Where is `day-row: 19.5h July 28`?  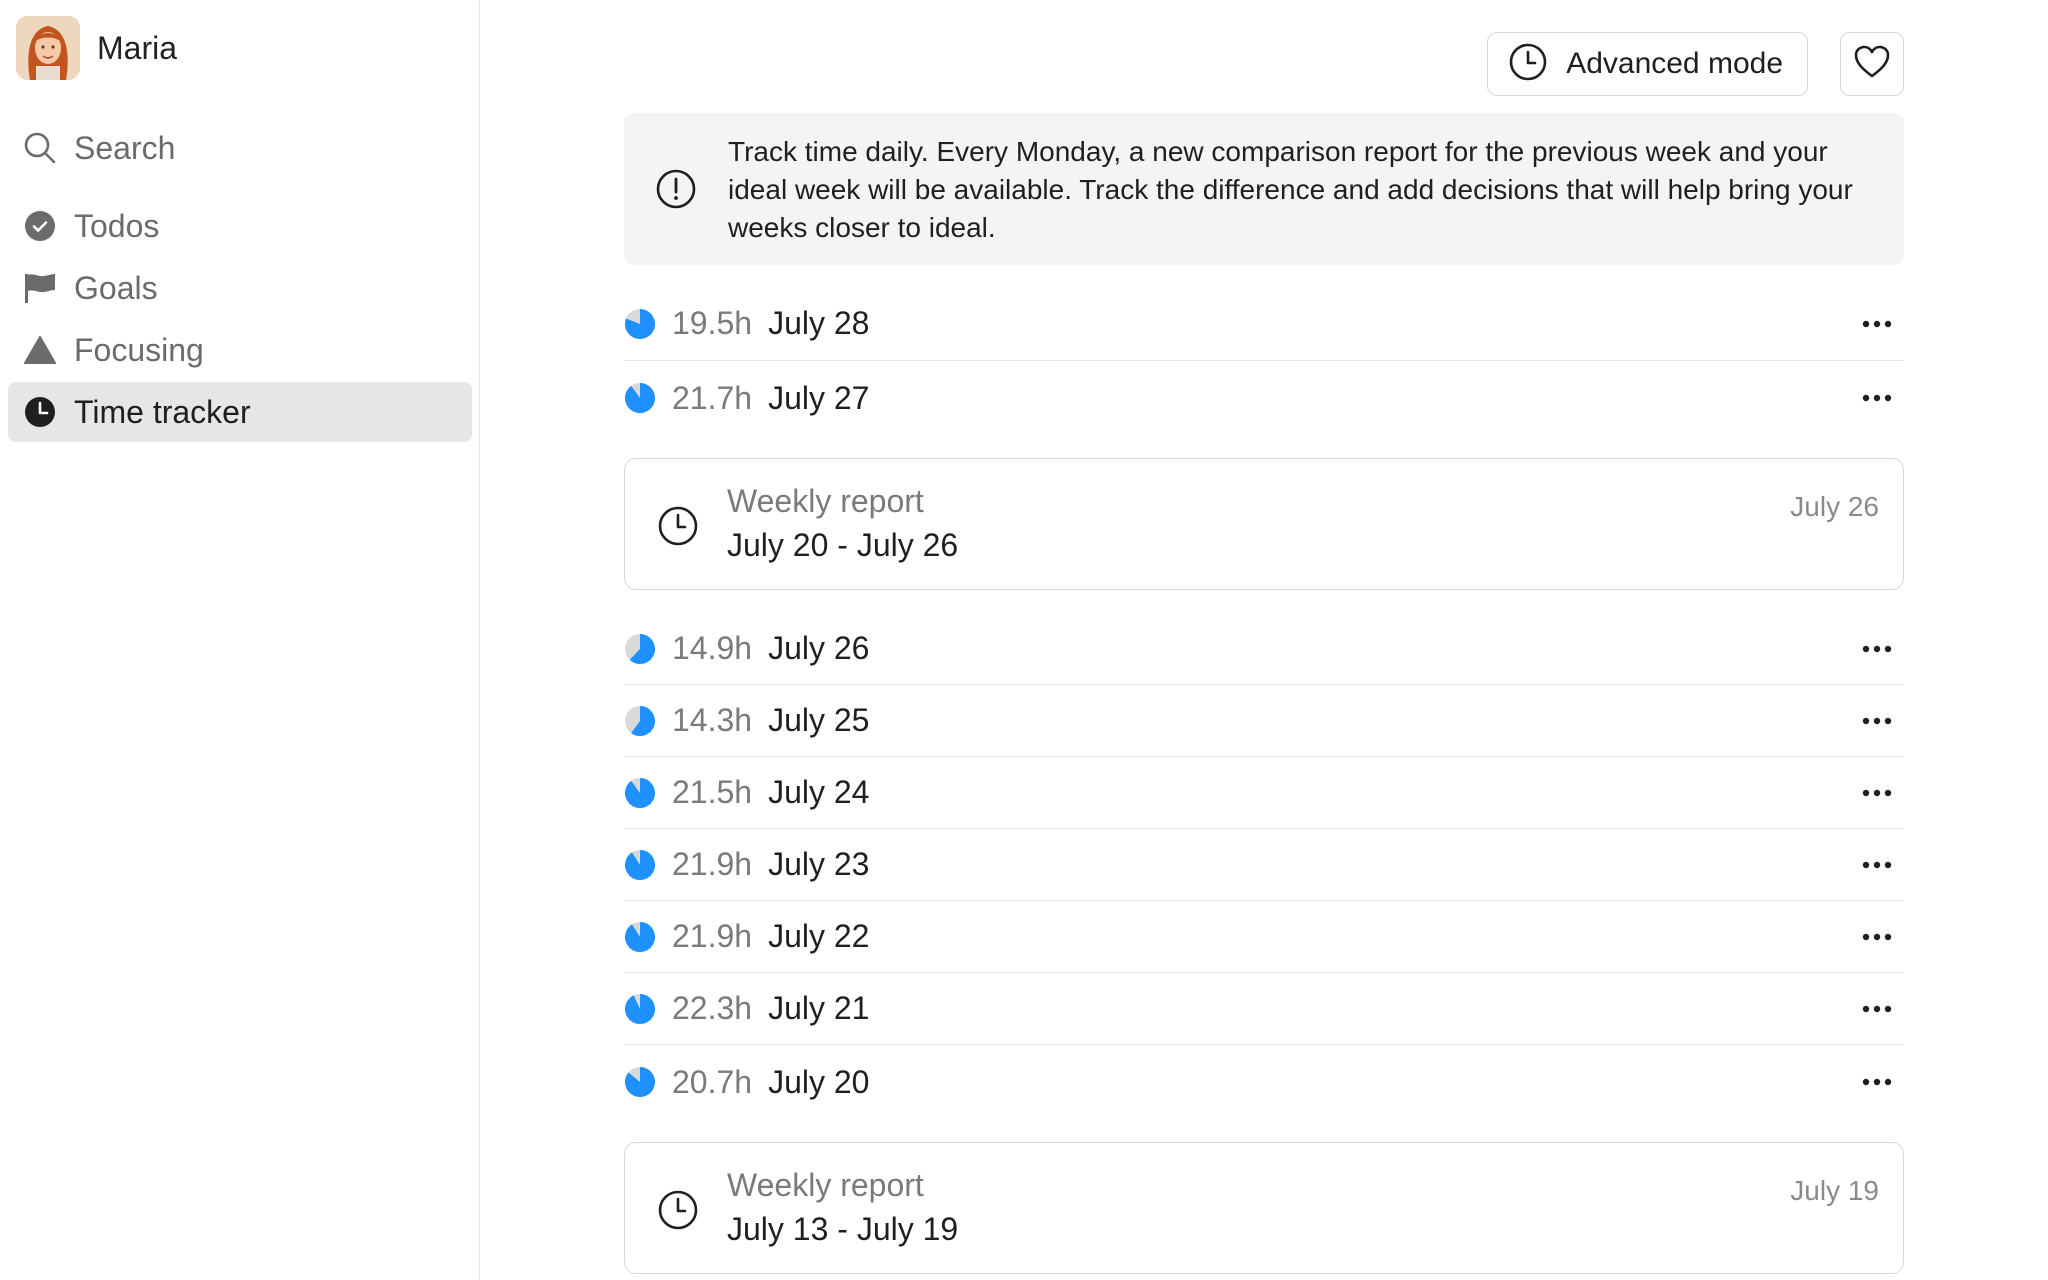 day-row: 19.5h July 28 is located at coordinates (1264, 324).